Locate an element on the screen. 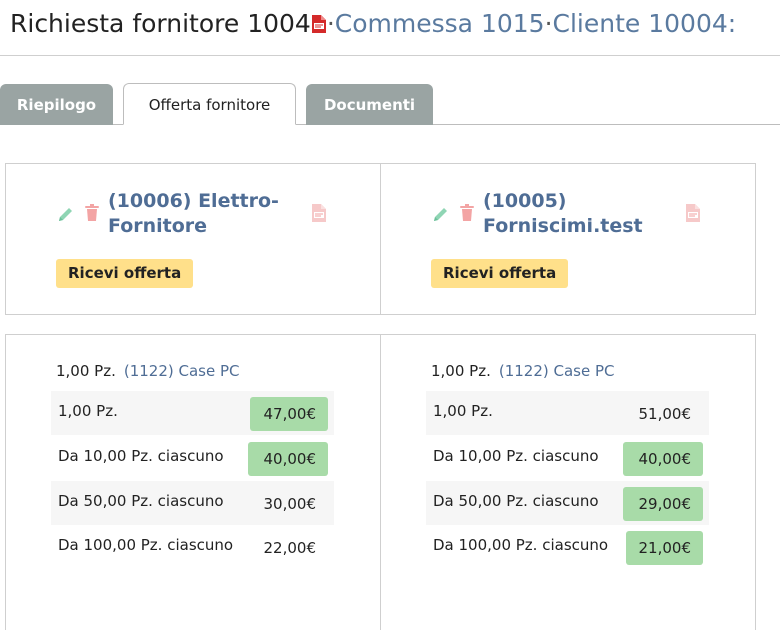 The width and height of the screenshot is (780, 630). page-title: Richiesta fornitore 1004 is located at coordinates (160, 23).